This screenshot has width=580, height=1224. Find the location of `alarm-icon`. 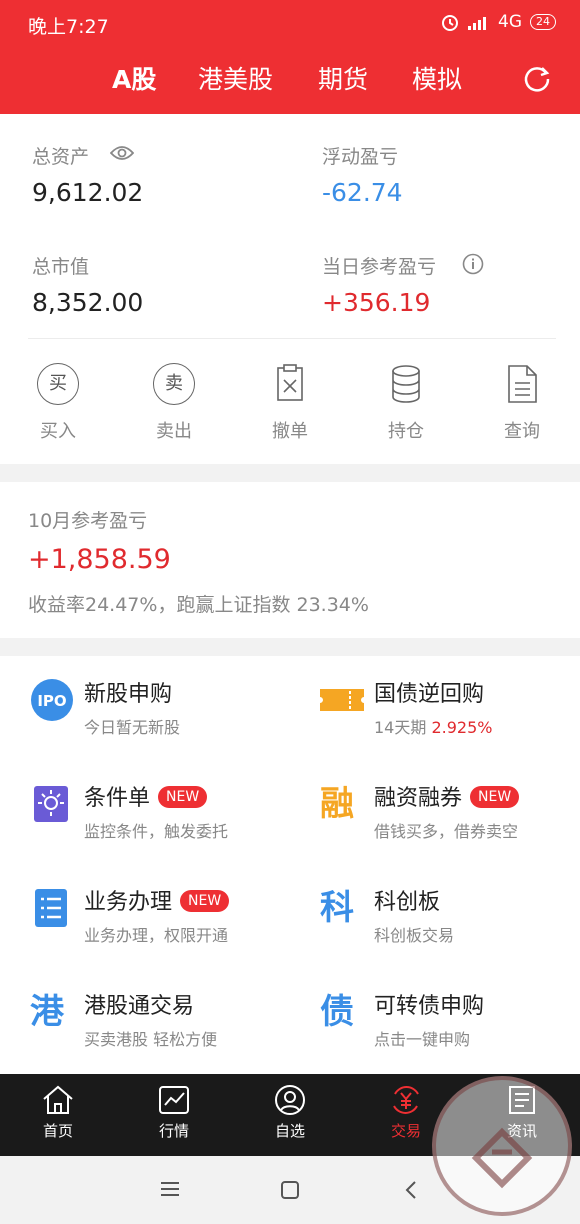

alarm-icon is located at coordinates (450, 23).